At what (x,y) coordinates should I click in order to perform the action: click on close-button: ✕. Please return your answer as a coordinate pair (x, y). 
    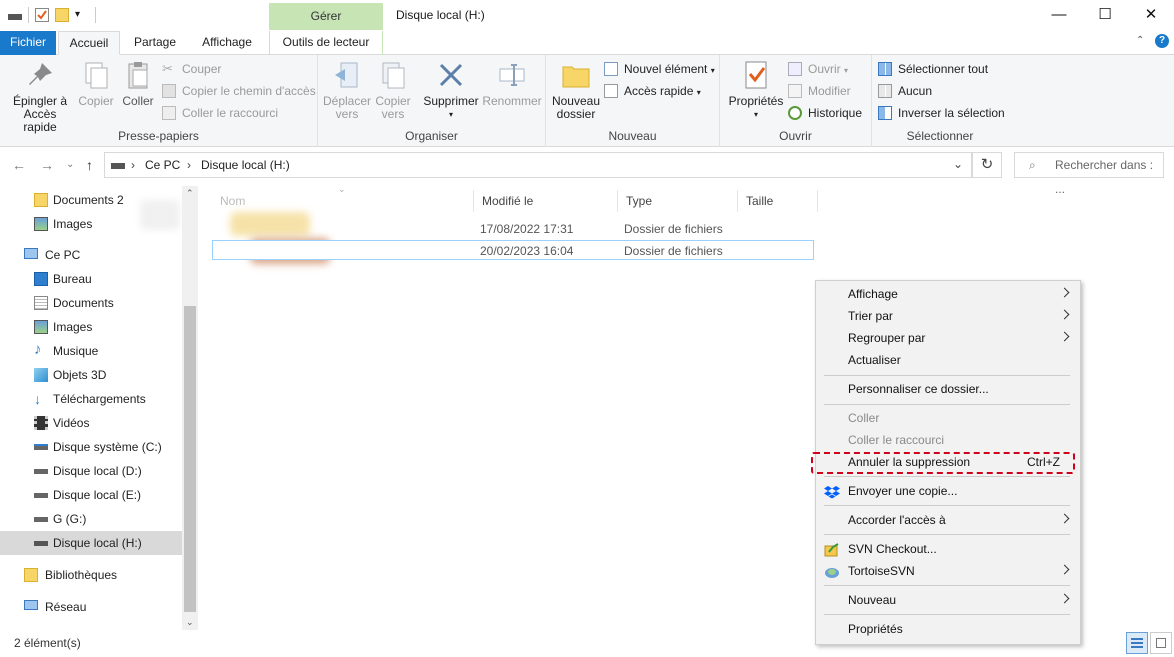
    Looking at the image, I should click on (1151, 15).